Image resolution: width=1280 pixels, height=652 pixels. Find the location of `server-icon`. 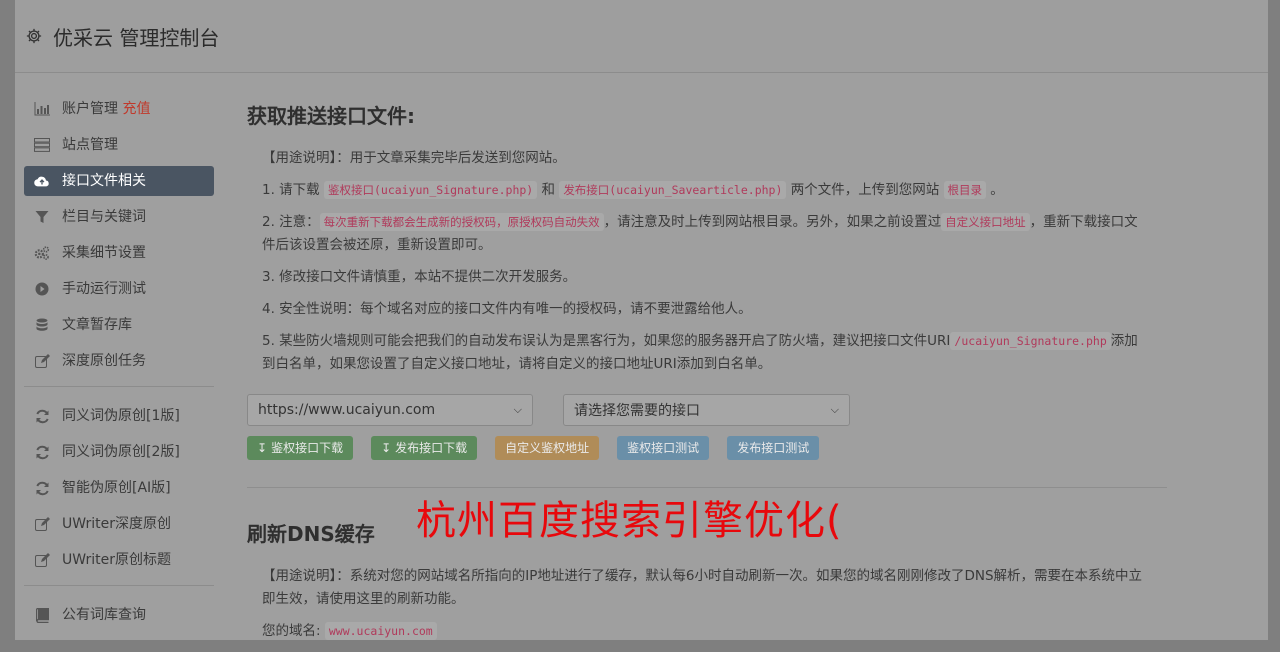

server-icon is located at coordinates (42, 145).